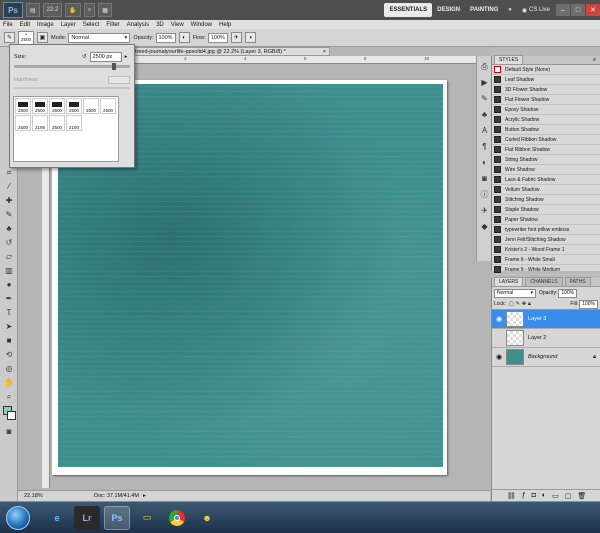 This screenshot has width=600, height=533. What do you see at coordinates (52, 10) in the screenshot?
I see `zoom-level-select: 22.2` at bounding box center [52, 10].